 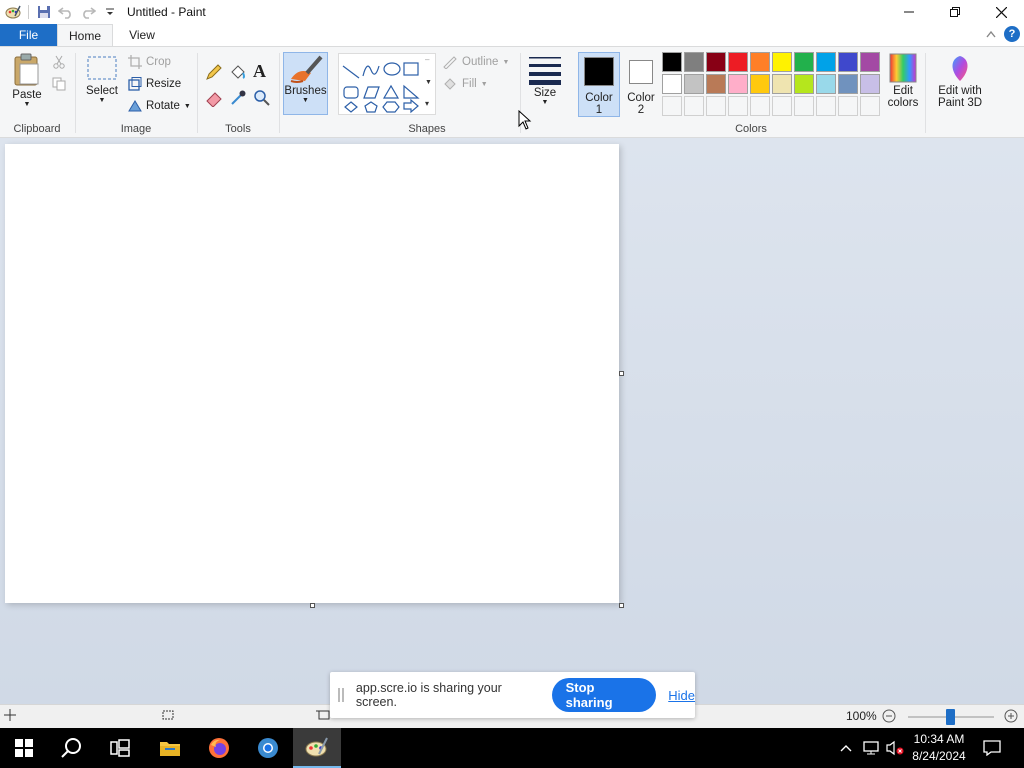 I want to click on volume-muted-icon, so click(x=895, y=748).